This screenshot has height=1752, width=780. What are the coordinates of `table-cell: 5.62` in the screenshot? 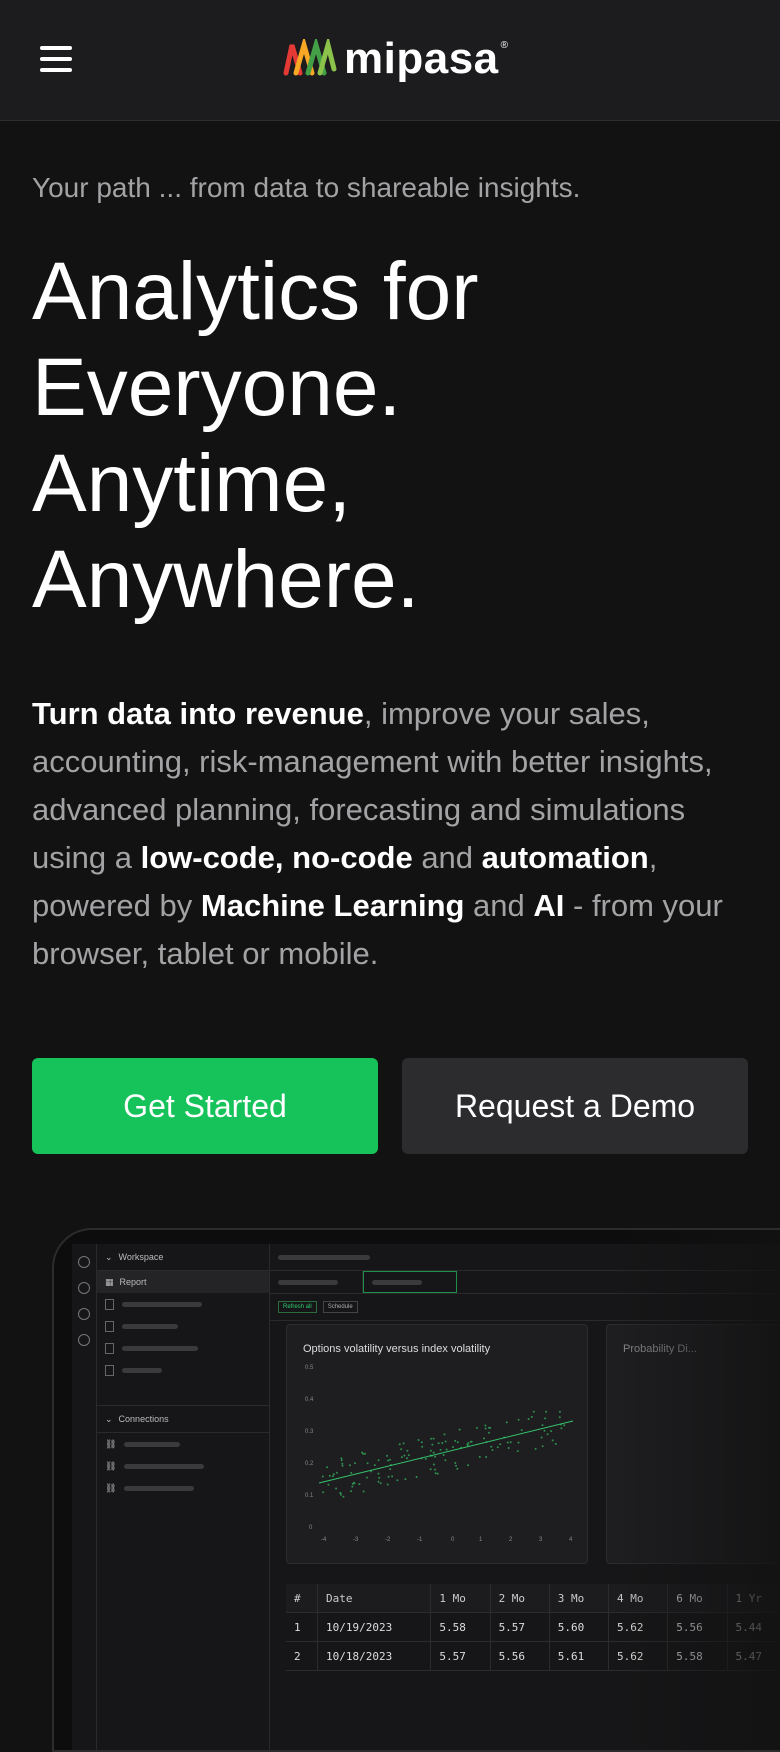 It's located at (638, 1656).